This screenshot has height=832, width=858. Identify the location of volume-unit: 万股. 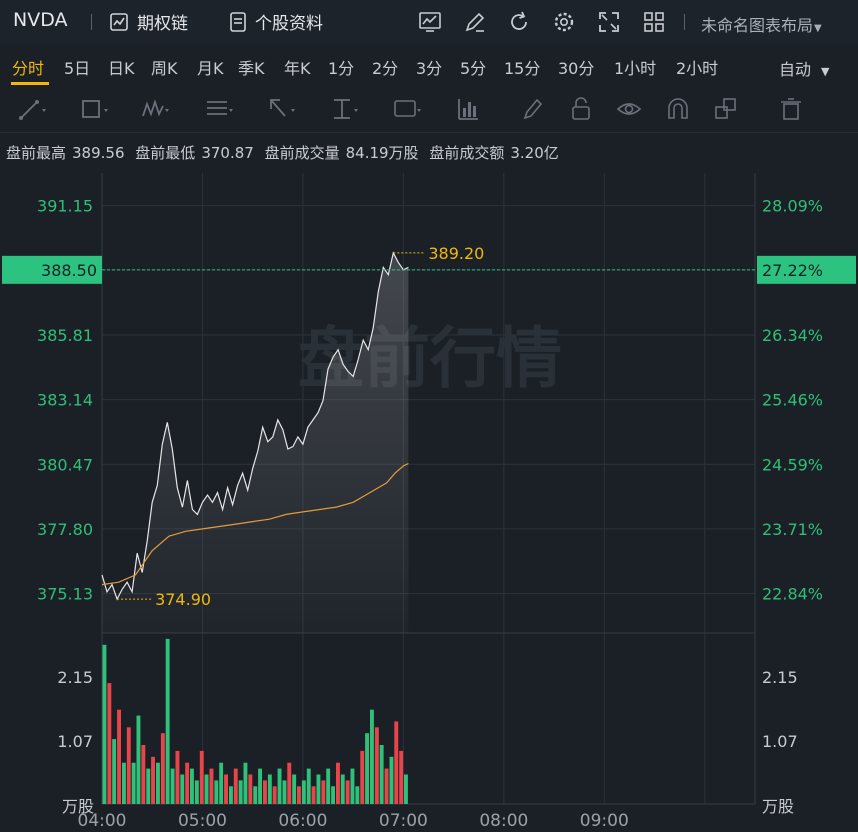
(778, 806).